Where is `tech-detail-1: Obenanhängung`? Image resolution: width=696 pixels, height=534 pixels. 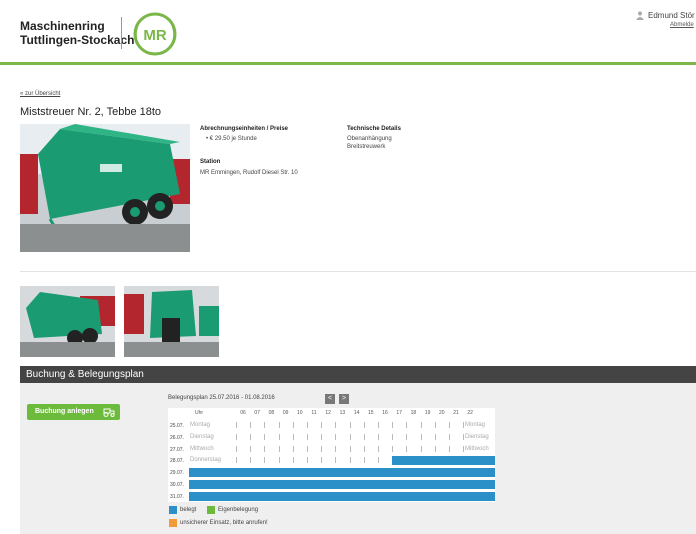 tech-detail-1: Obenanhängung is located at coordinates (369, 139).